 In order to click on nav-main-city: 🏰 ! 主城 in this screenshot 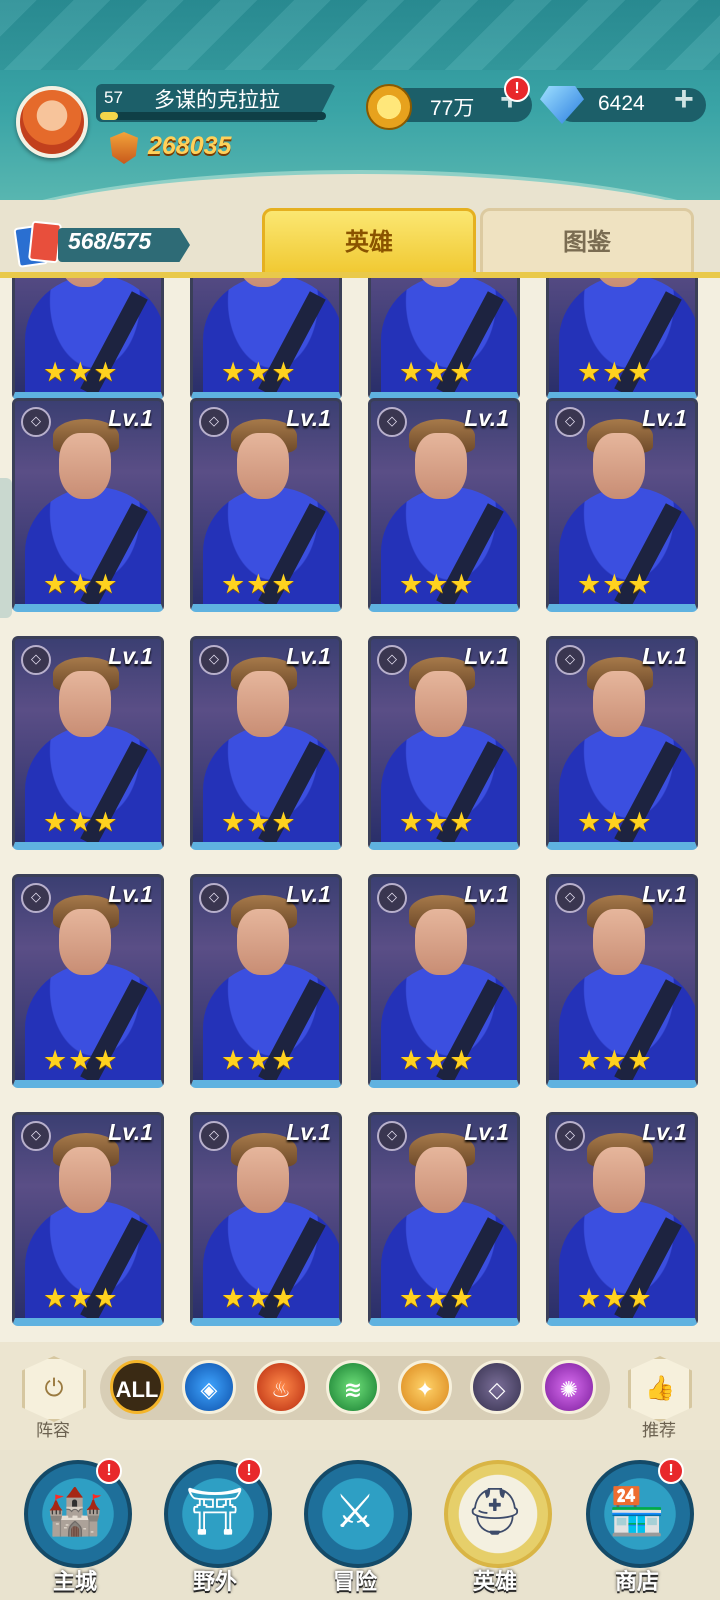, I will do `click(76, 1526)`.